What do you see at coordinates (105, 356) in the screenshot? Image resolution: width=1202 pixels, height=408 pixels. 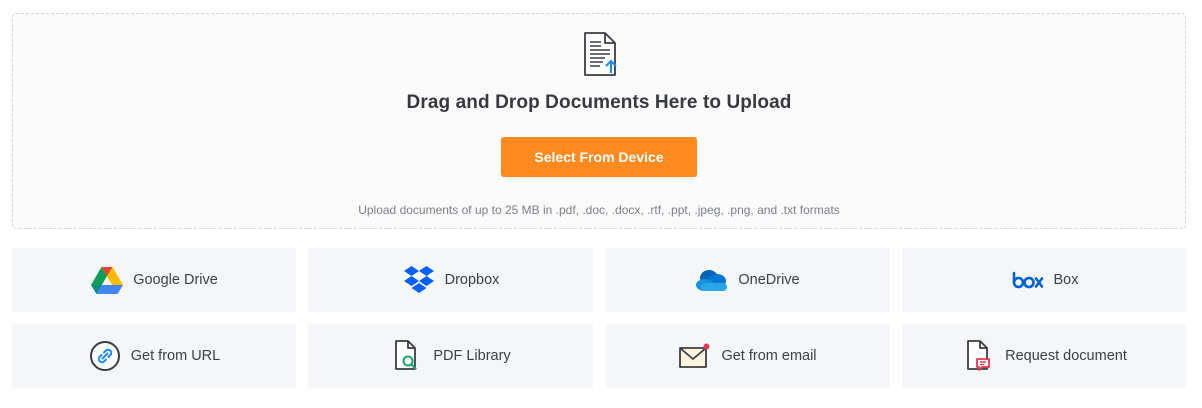 I see `link-icon` at bounding box center [105, 356].